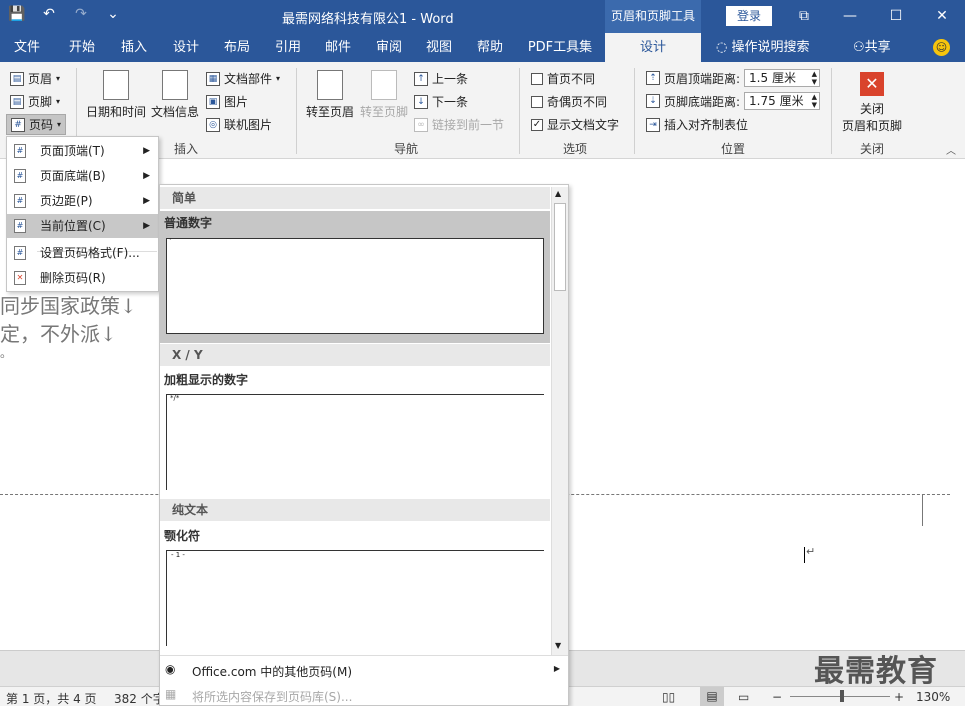 The image size is (965, 706). What do you see at coordinates (749, 16) in the screenshot?
I see `login-button: 登录` at bounding box center [749, 16].